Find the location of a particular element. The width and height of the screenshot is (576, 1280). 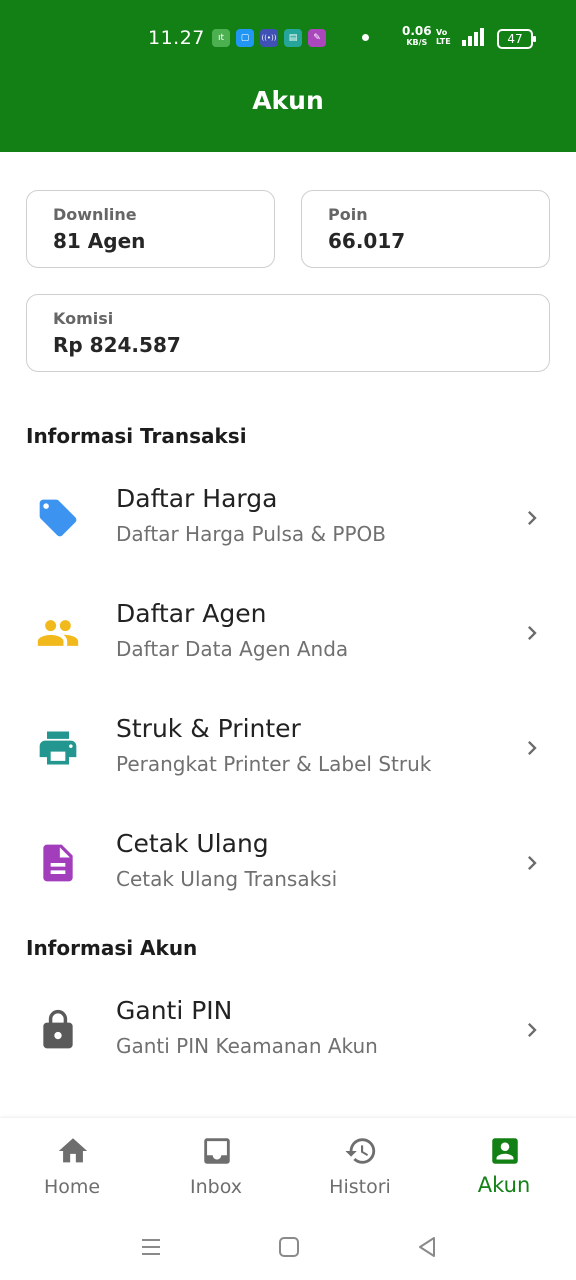

app-notification-icon: ✎ is located at coordinates (317, 38).